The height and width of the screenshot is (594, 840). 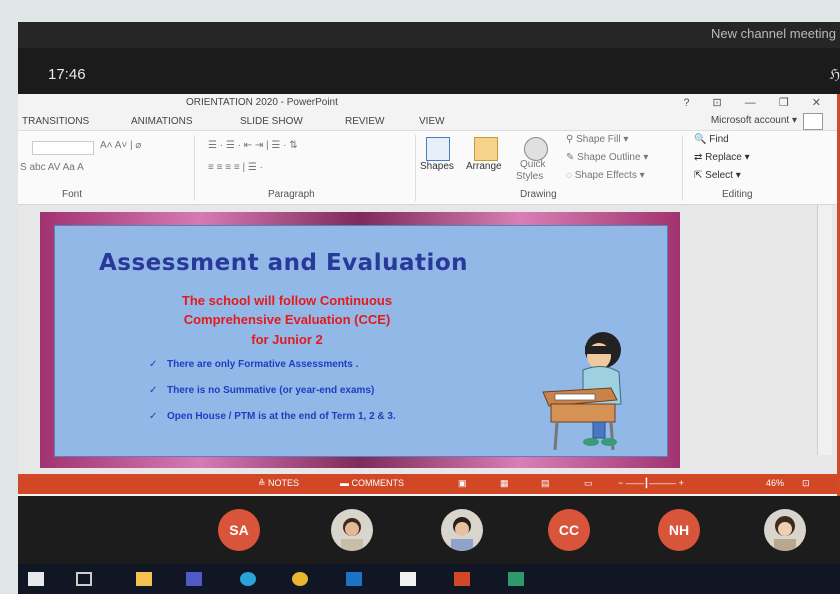 I want to click on tab-slide-show: SLIDE SHOW, so click(x=271, y=121).